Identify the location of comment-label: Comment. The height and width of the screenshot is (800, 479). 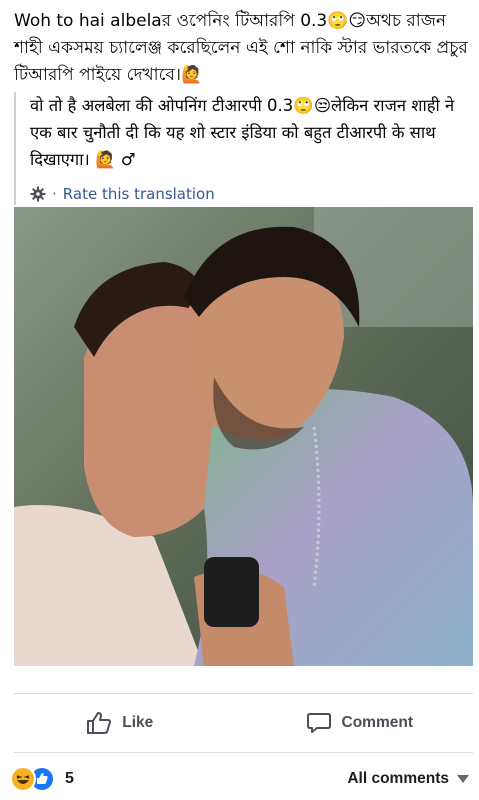
(377, 722).